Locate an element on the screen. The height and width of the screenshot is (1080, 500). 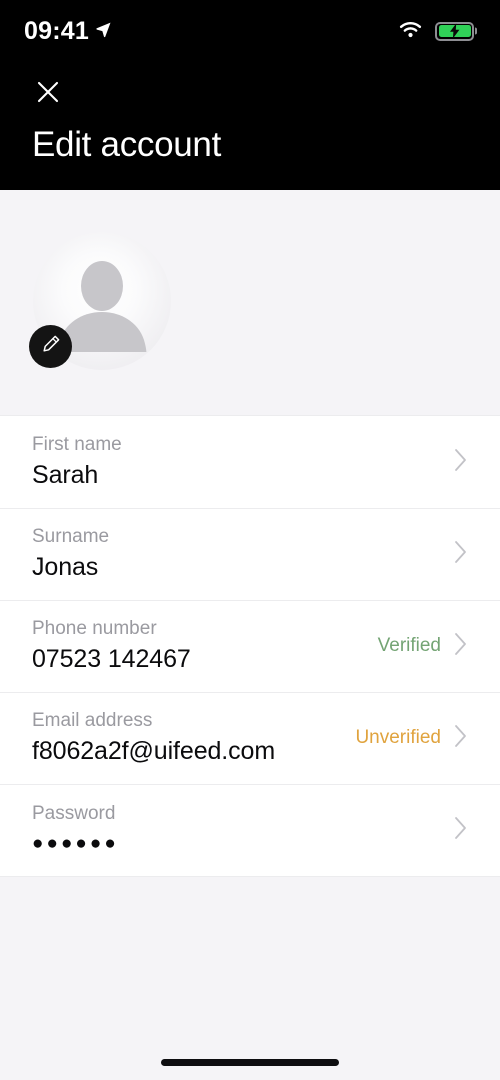
close-icon is located at coordinates (48, 94).